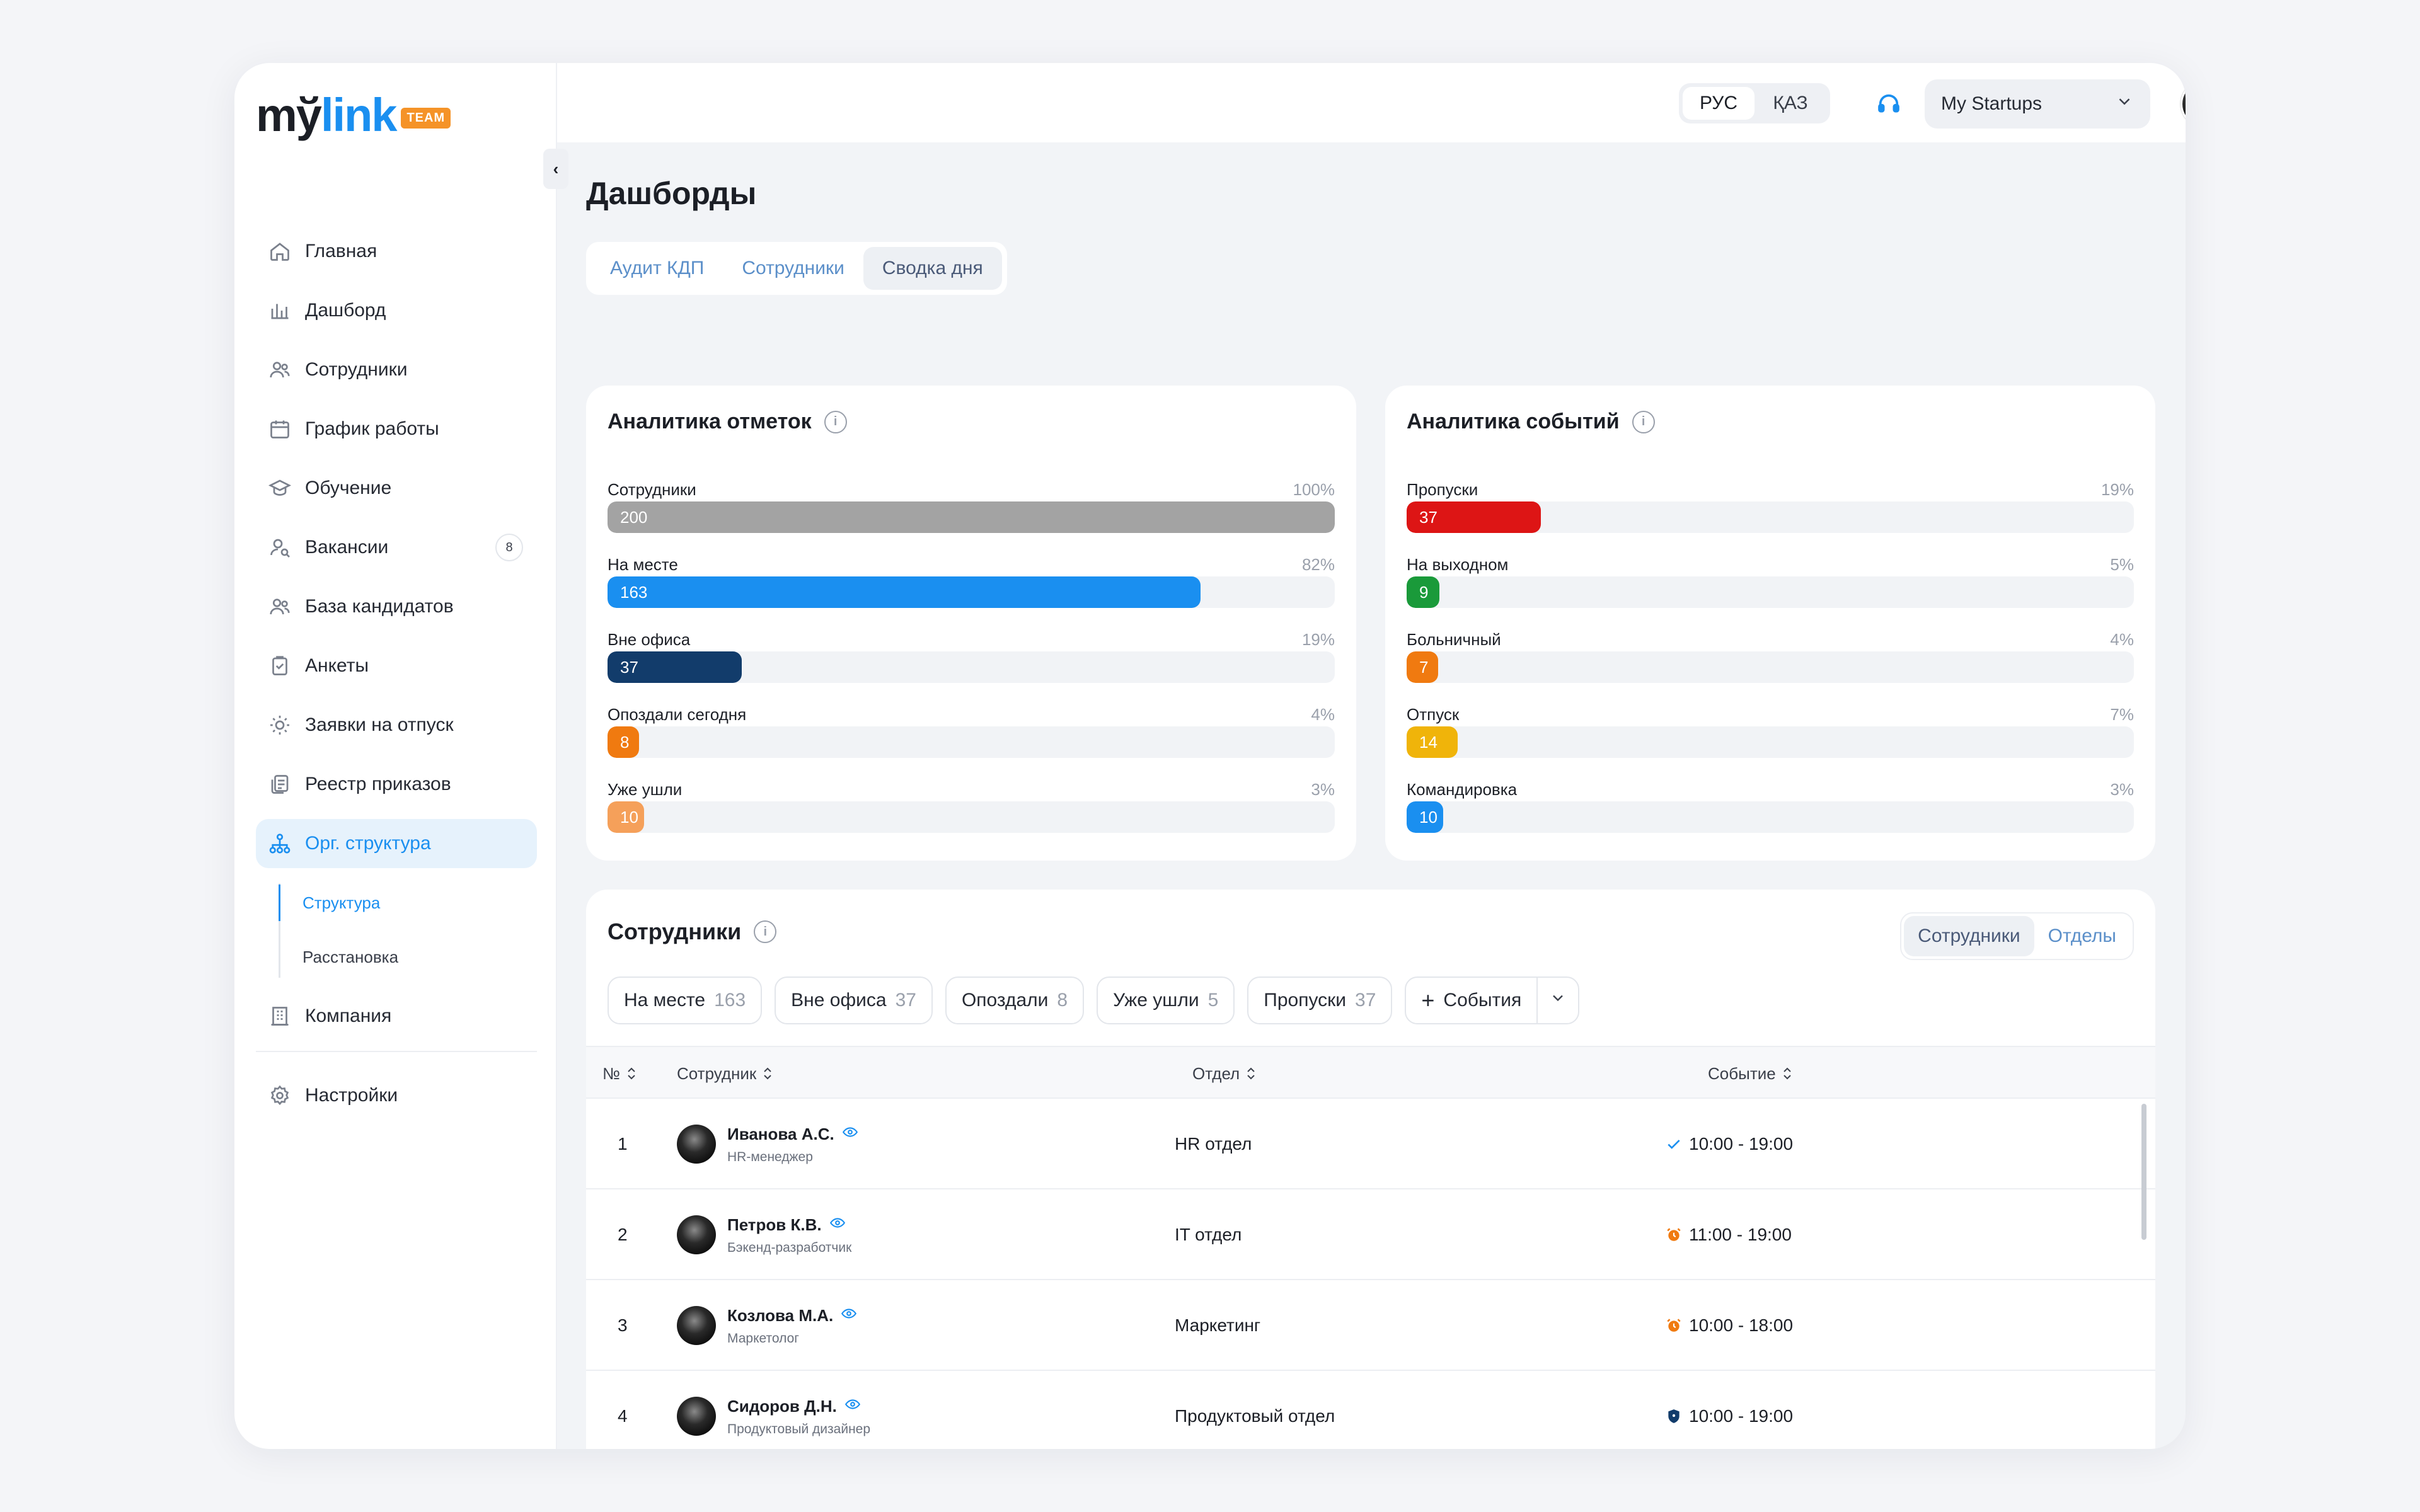 The width and height of the screenshot is (2420, 1512). What do you see at coordinates (972, 592) in the screenshot?
I see `bar-track: 163` at bounding box center [972, 592].